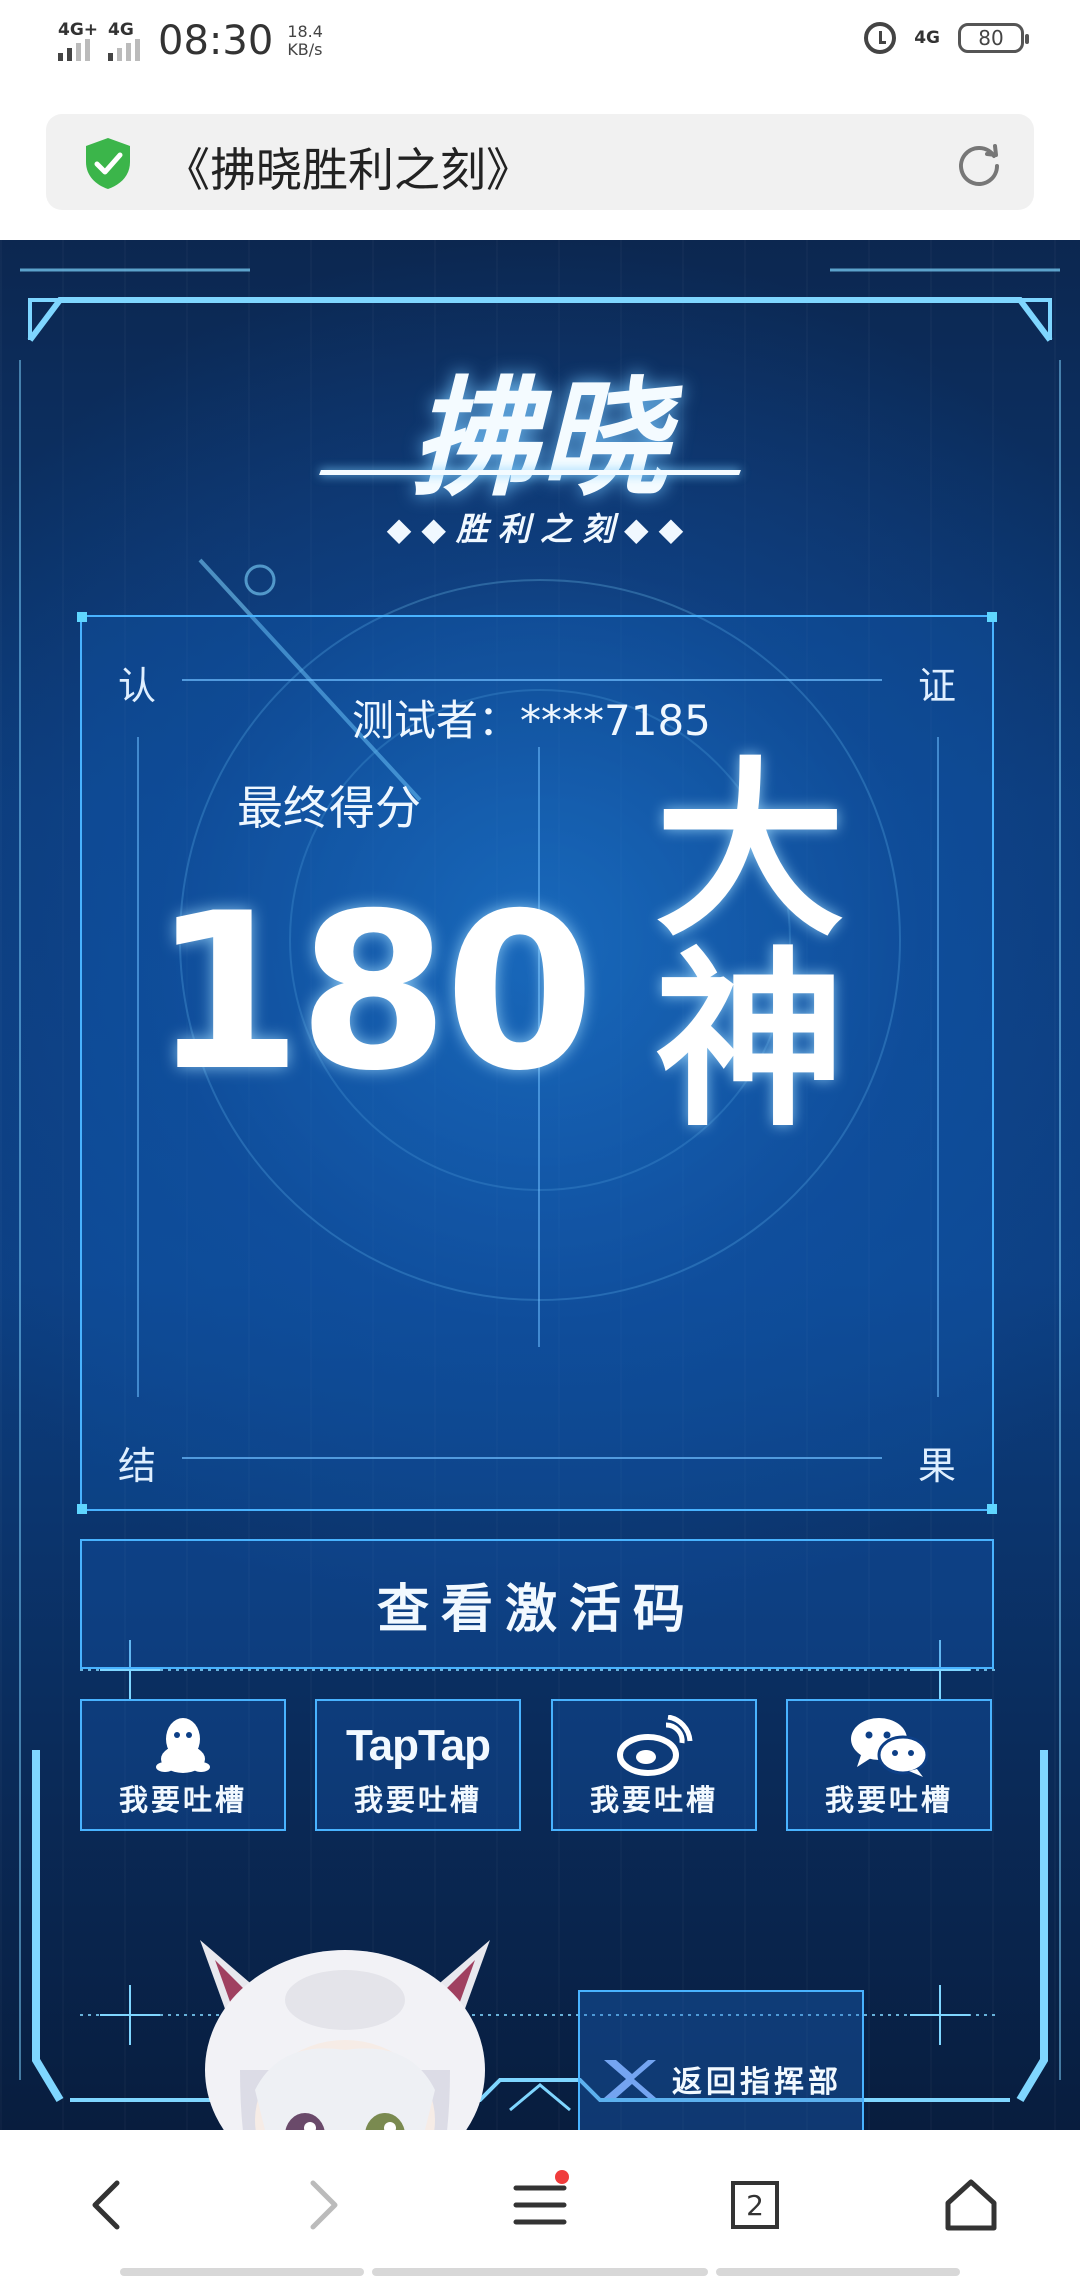  I want to click on menu-button, so click(540, 2205).